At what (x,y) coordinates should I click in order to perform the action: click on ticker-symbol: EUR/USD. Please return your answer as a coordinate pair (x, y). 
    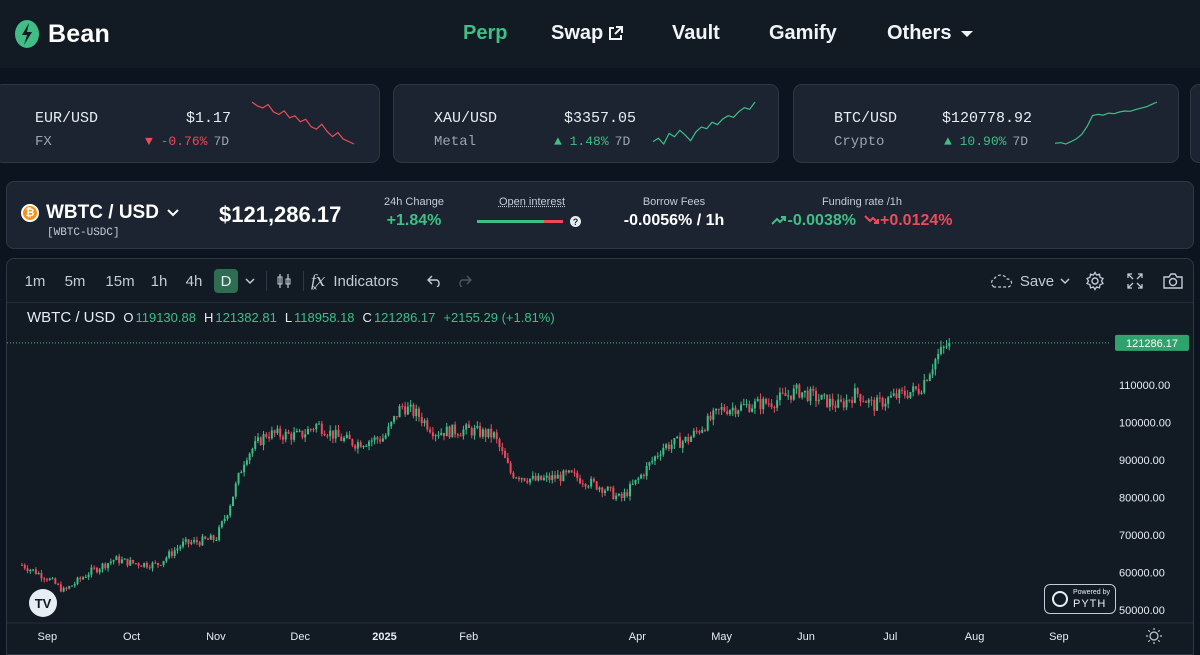
    Looking at the image, I should click on (66, 118).